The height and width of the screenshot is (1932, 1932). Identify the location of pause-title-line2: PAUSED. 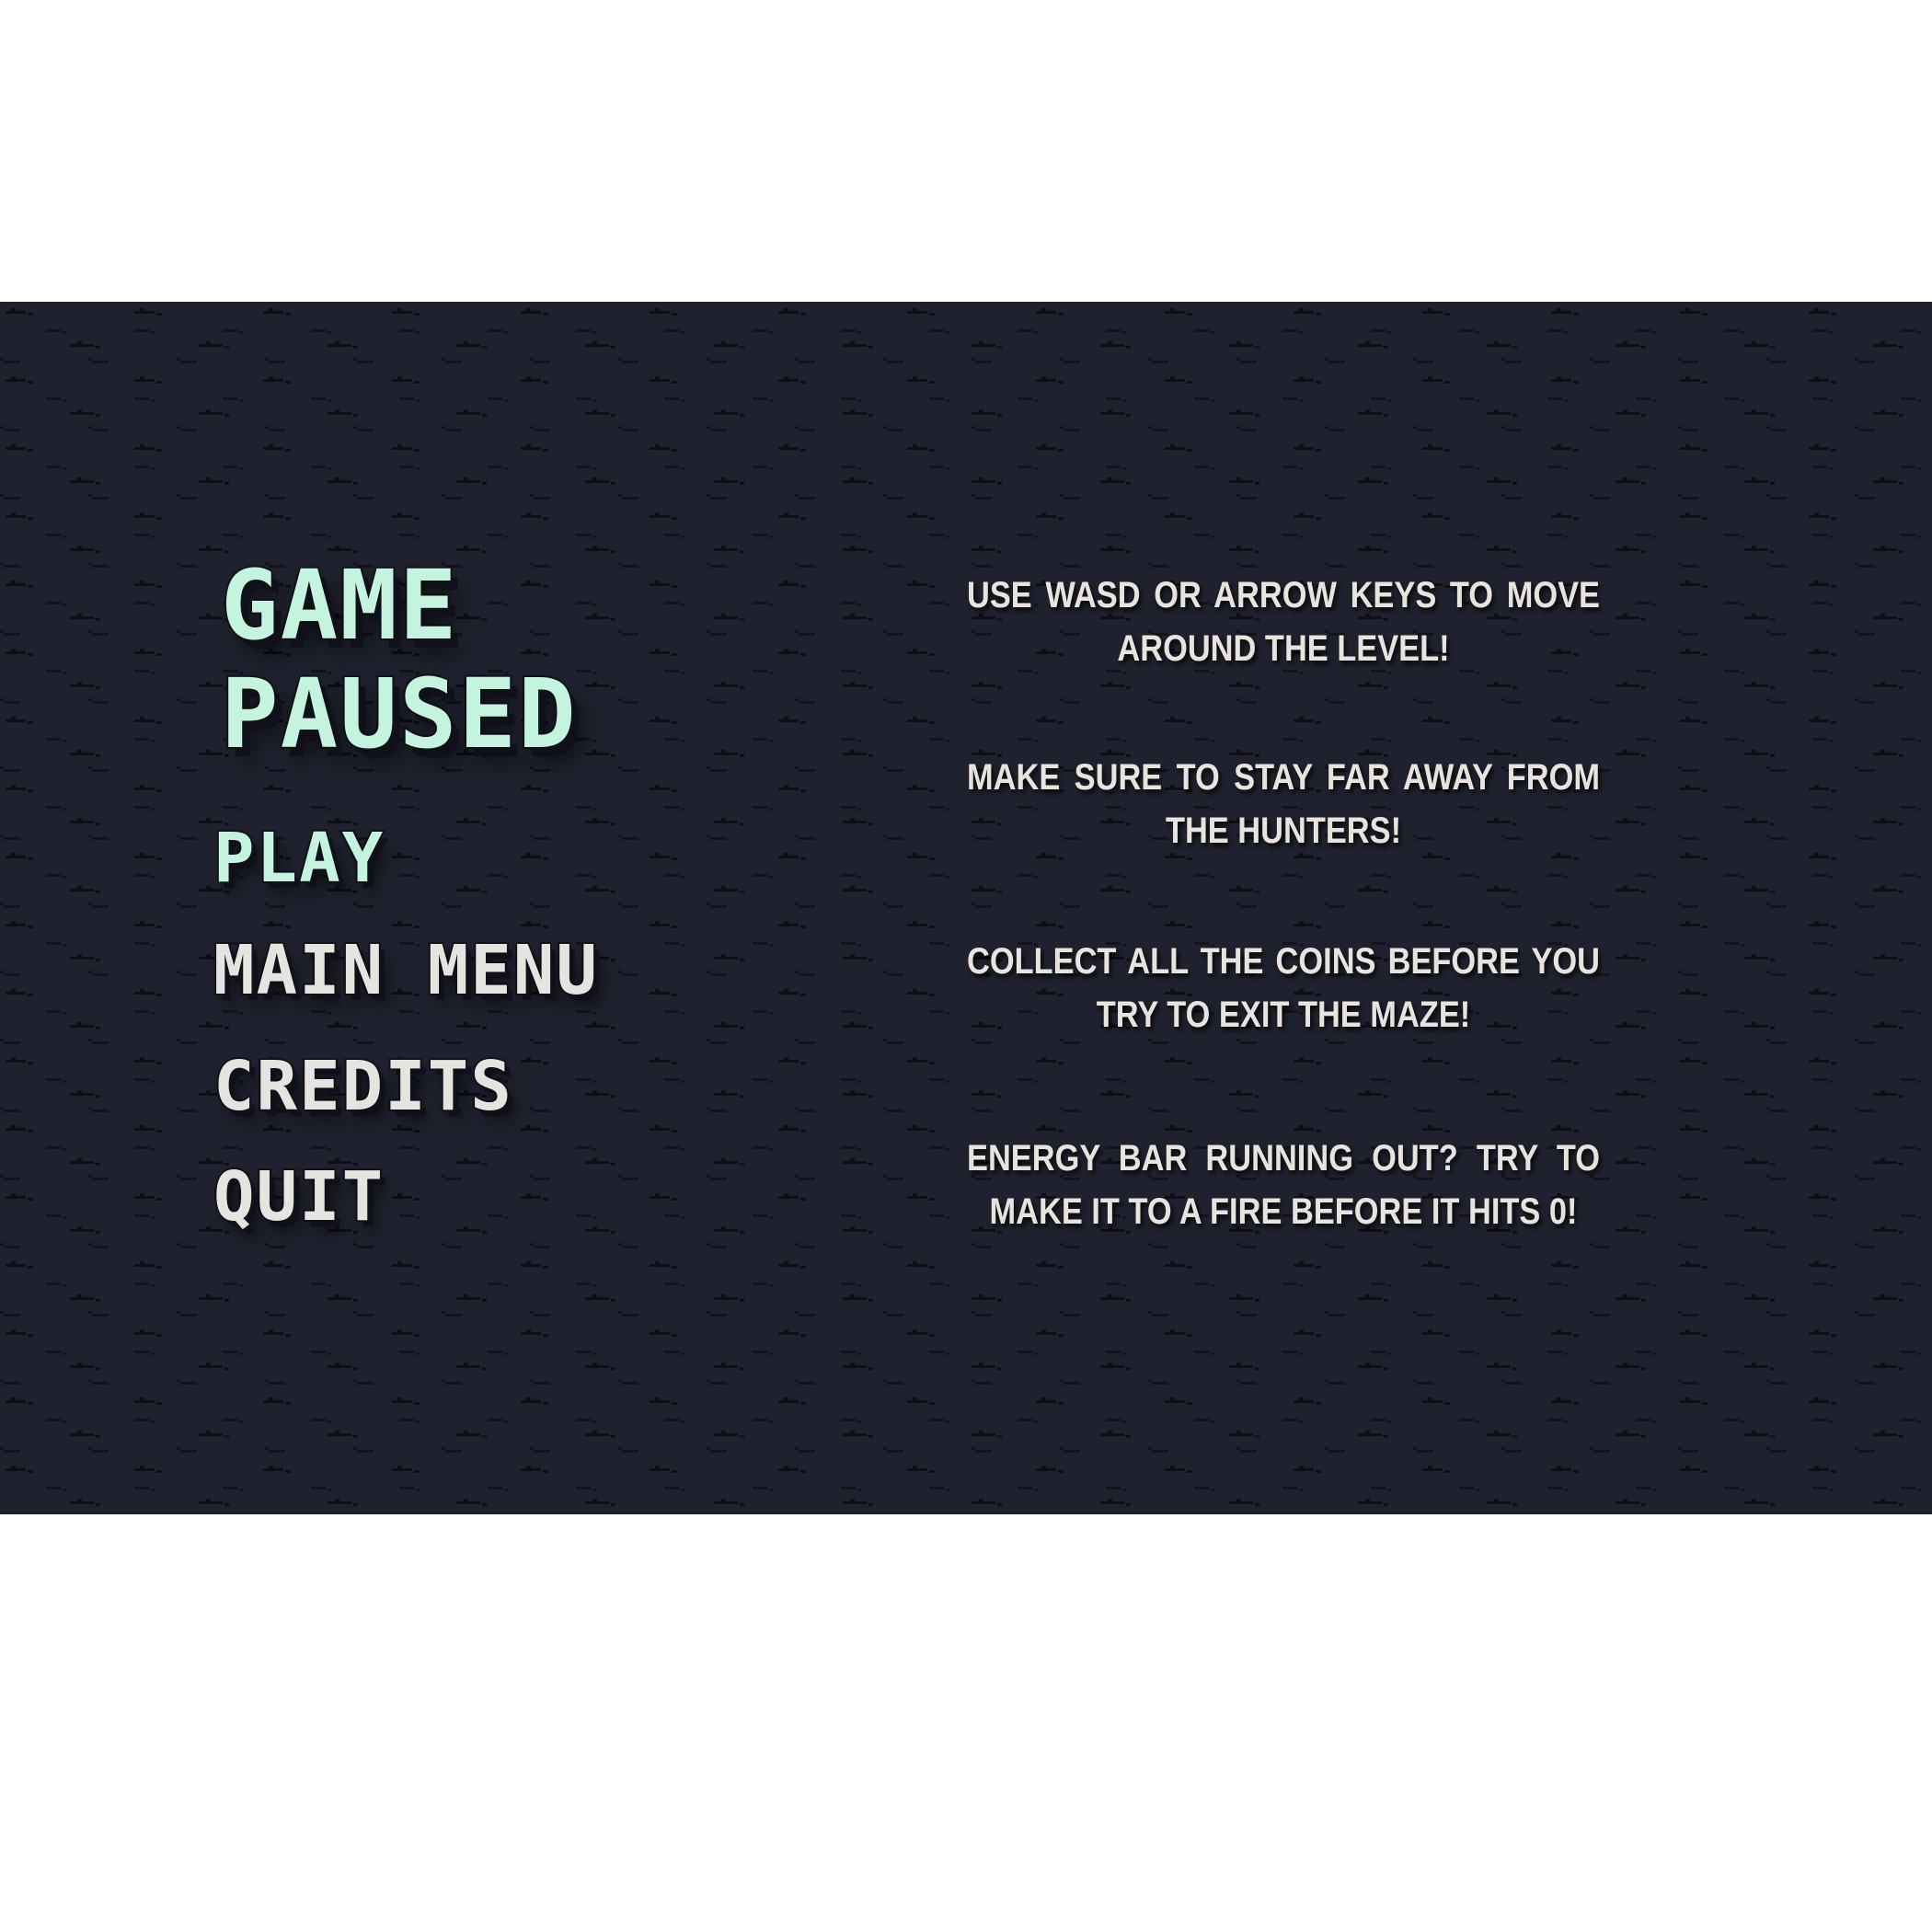
(398, 714).